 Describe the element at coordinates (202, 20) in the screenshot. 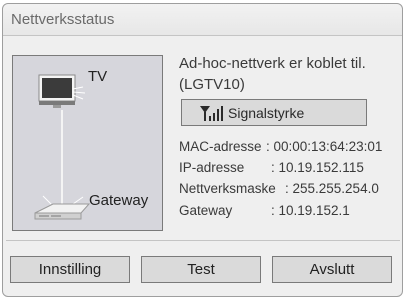

I see `title-bar: Nettverksstatus` at that location.